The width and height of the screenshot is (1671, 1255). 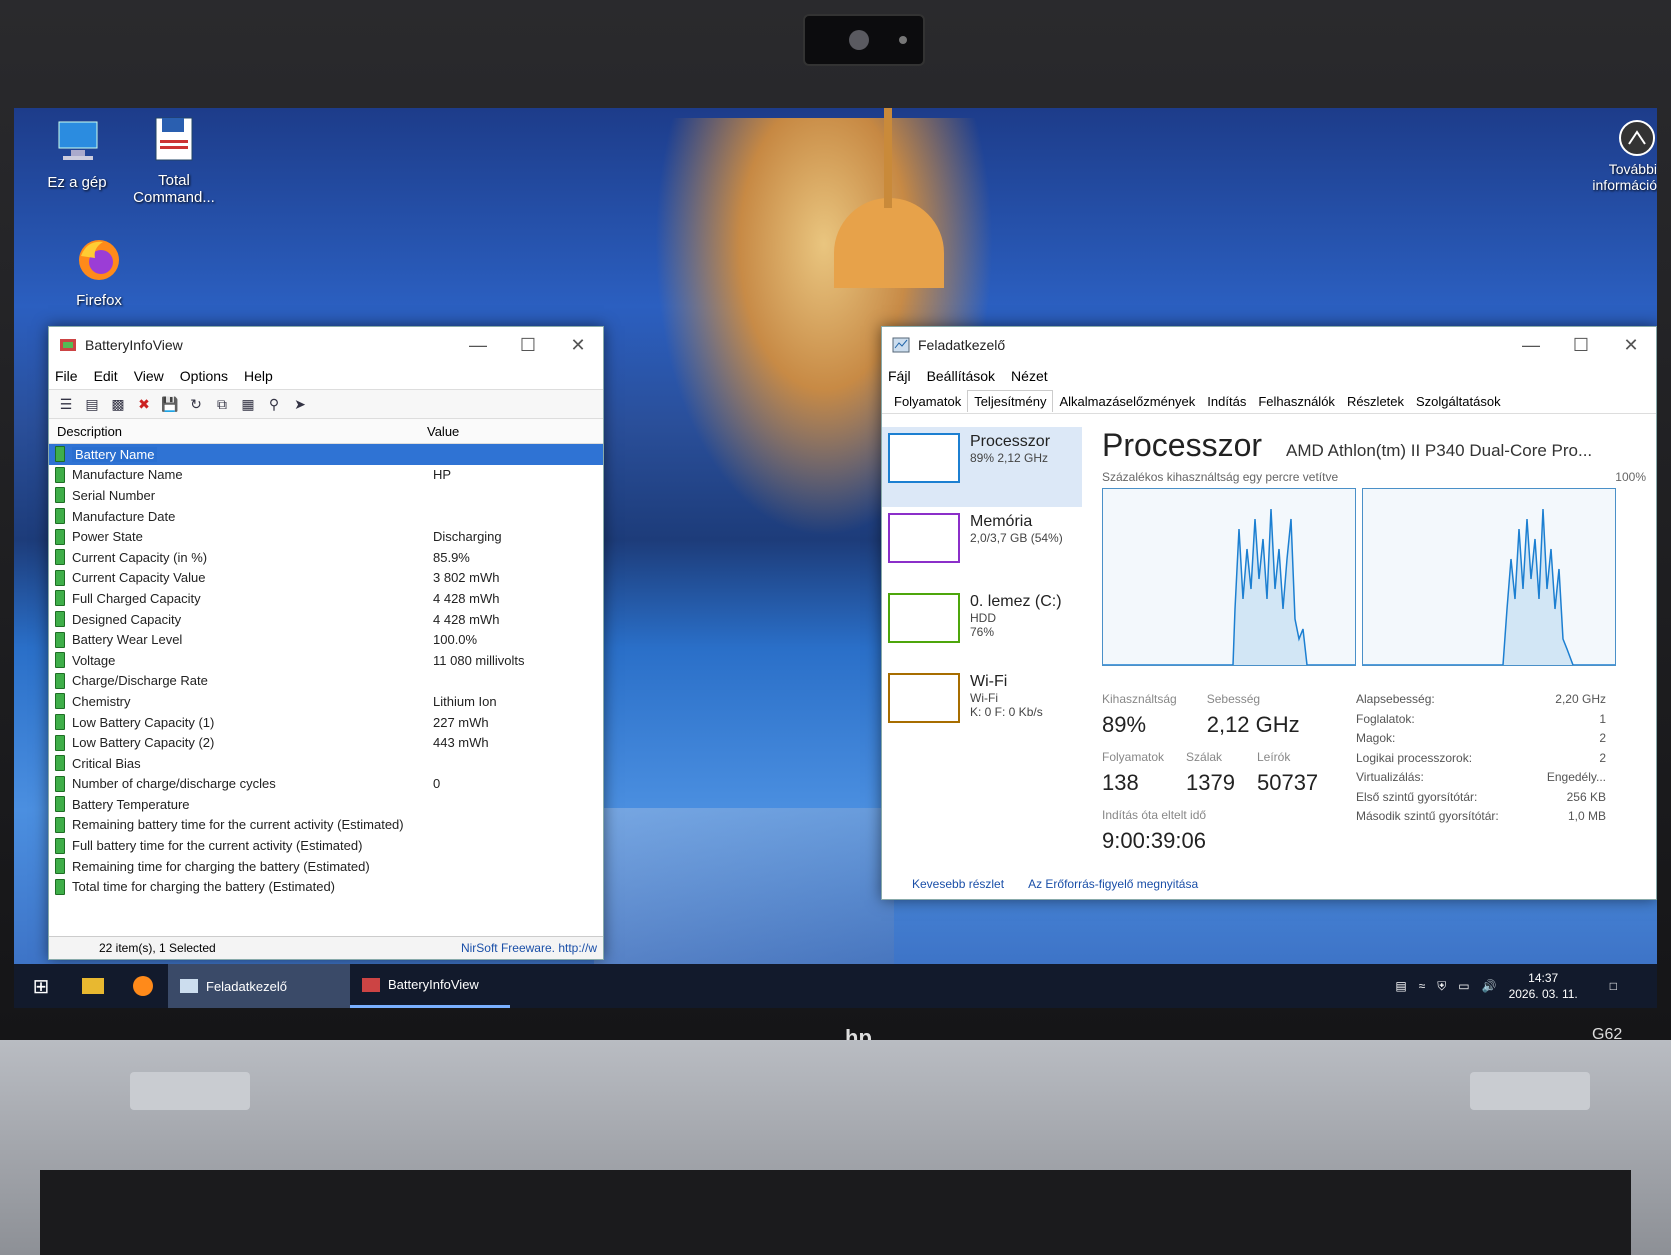 What do you see at coordinates (41, 986) in the screenshot?
I see `start-button: ⊞` at bounding box center [41, 986].